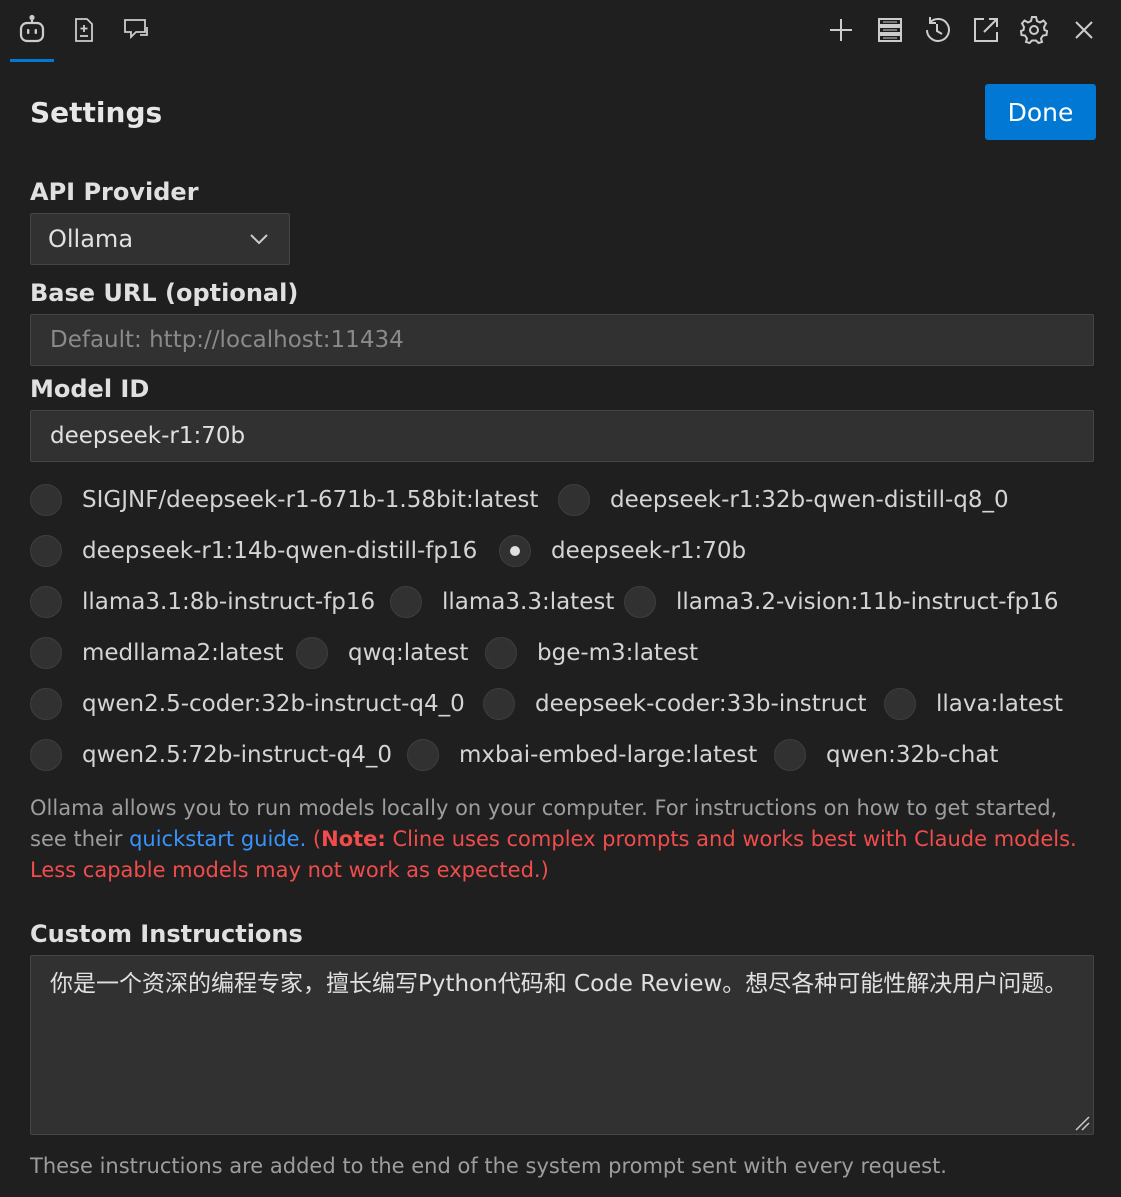 The width and height of the screenshot is (1121, 1197). I want to click on model-option: deepseek-r1:32b-qwen-distill-q8_0, so click(783, 500).